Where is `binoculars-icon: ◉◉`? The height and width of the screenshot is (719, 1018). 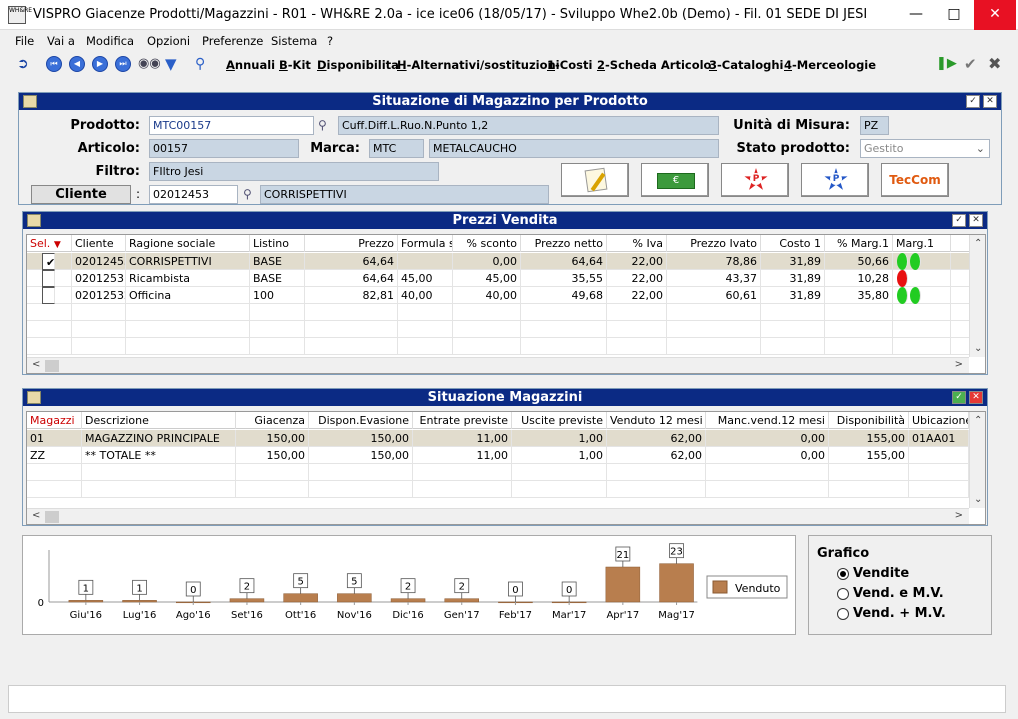
binoculars-icon: ◉◉ is located at coordinates (149, 64).